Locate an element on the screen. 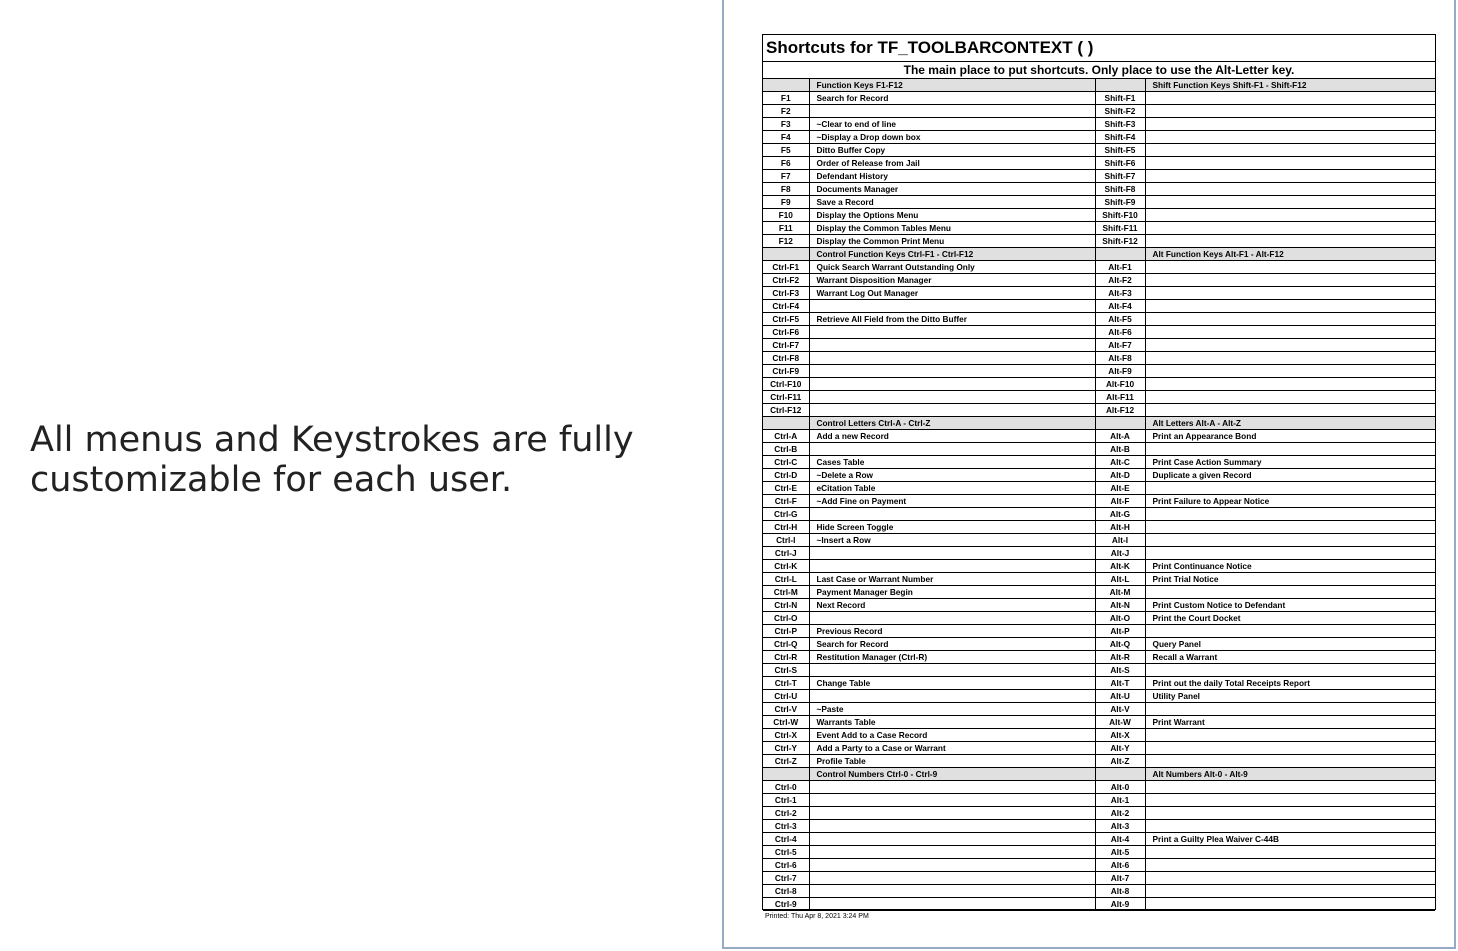 This screenshot has height=951, width=1458. left-key: Ctrl-S is located at coordinates (786, 670).